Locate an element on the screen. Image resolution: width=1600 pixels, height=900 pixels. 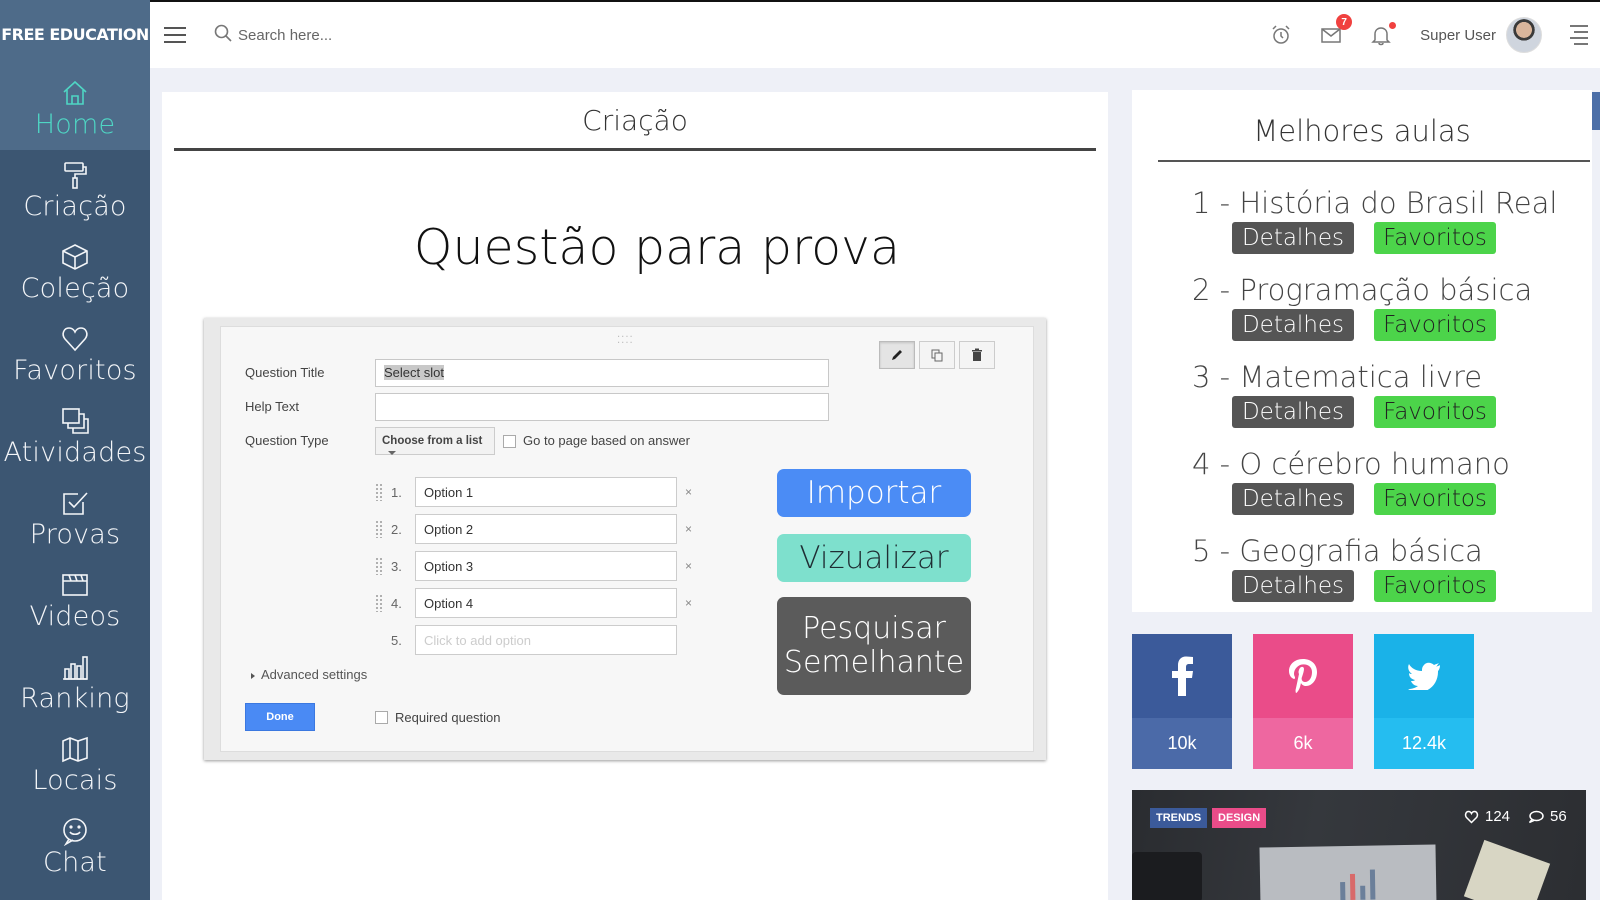
lesson-title: 4 - O cérebro humano is located at coordinates (1362, 464).